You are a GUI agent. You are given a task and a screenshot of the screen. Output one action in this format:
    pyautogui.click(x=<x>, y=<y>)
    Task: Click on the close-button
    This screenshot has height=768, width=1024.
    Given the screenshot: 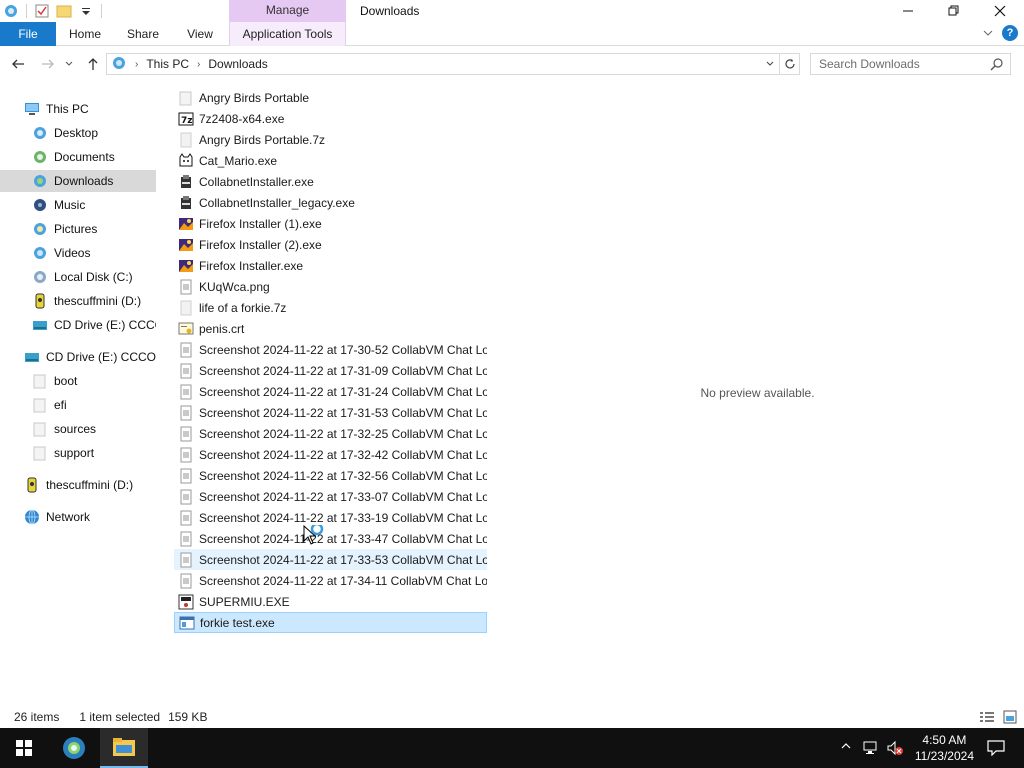 What is the action you would take?
    pyautogui.click(x=1000, y=11)
    